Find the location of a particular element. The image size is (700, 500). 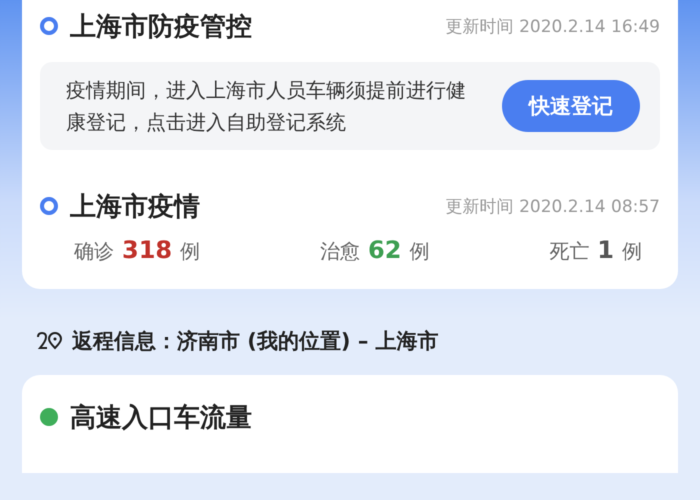

notice-text: 疫情期间，进入上海市人员车辆须提前进行健康登记，点击进入自助登记系统 is located at coordinates (266, 106).